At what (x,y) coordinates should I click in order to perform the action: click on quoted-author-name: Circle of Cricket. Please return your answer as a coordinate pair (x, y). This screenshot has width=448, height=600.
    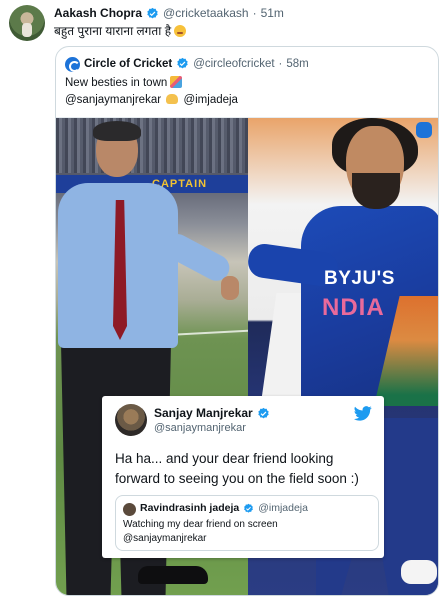
    Looking at the image, I should click on (128, 63).